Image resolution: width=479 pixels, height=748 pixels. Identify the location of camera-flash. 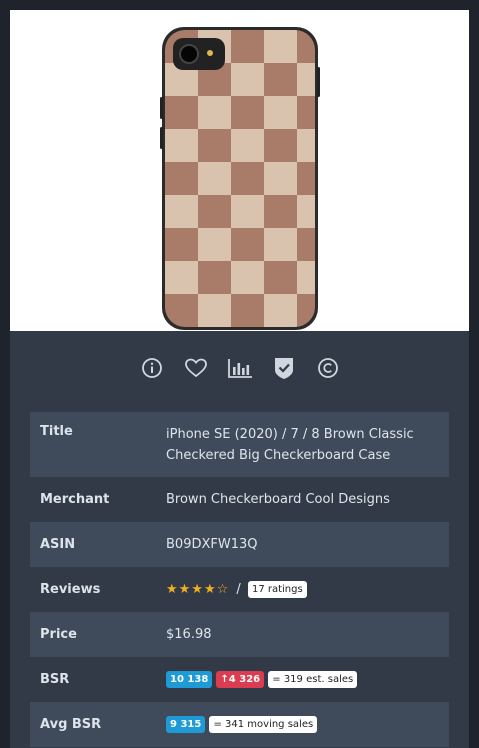
(210, 53).